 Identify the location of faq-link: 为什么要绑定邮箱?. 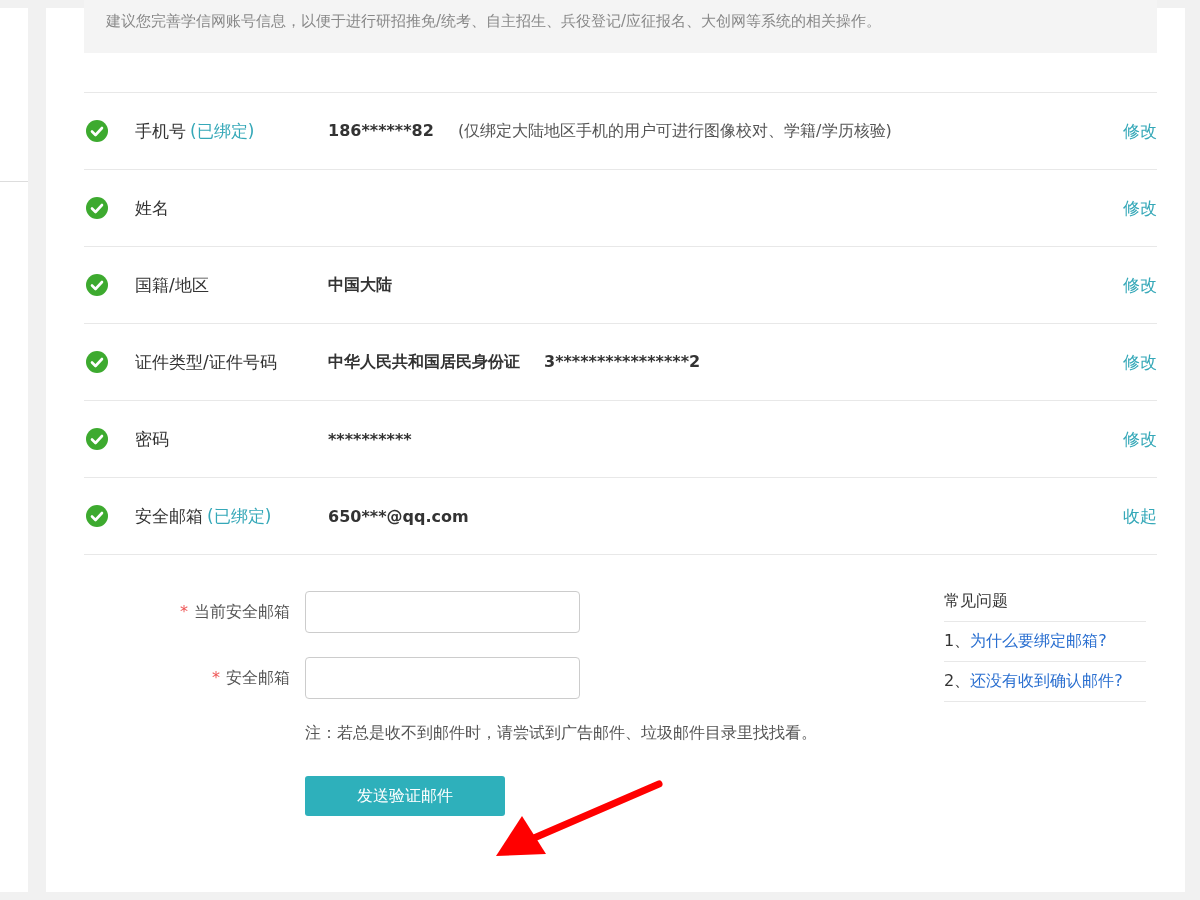
(1038, 640).